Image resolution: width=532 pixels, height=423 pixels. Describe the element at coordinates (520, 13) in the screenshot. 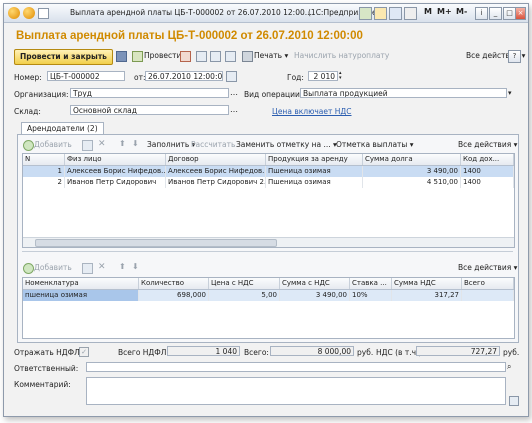

I see `close-icon: ×` at that location.